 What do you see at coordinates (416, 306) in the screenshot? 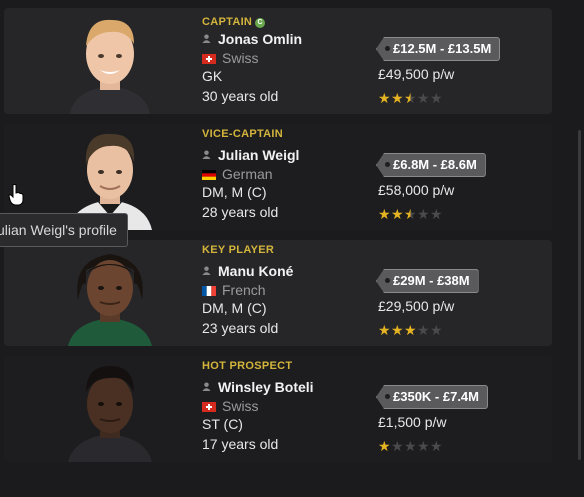
I see `player-wage: £29,500 p/w` at bounding box center [416, 306].